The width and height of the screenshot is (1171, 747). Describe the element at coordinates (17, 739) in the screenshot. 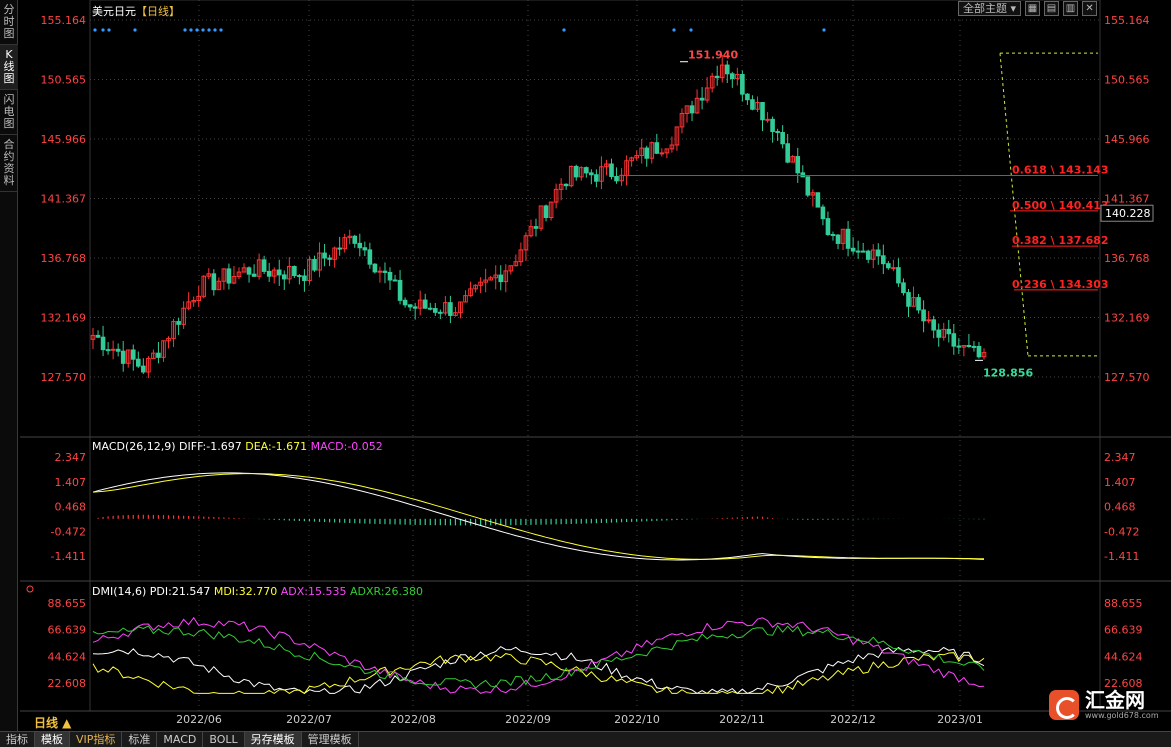

I see `bottom-tab-0: 指标` at that location.